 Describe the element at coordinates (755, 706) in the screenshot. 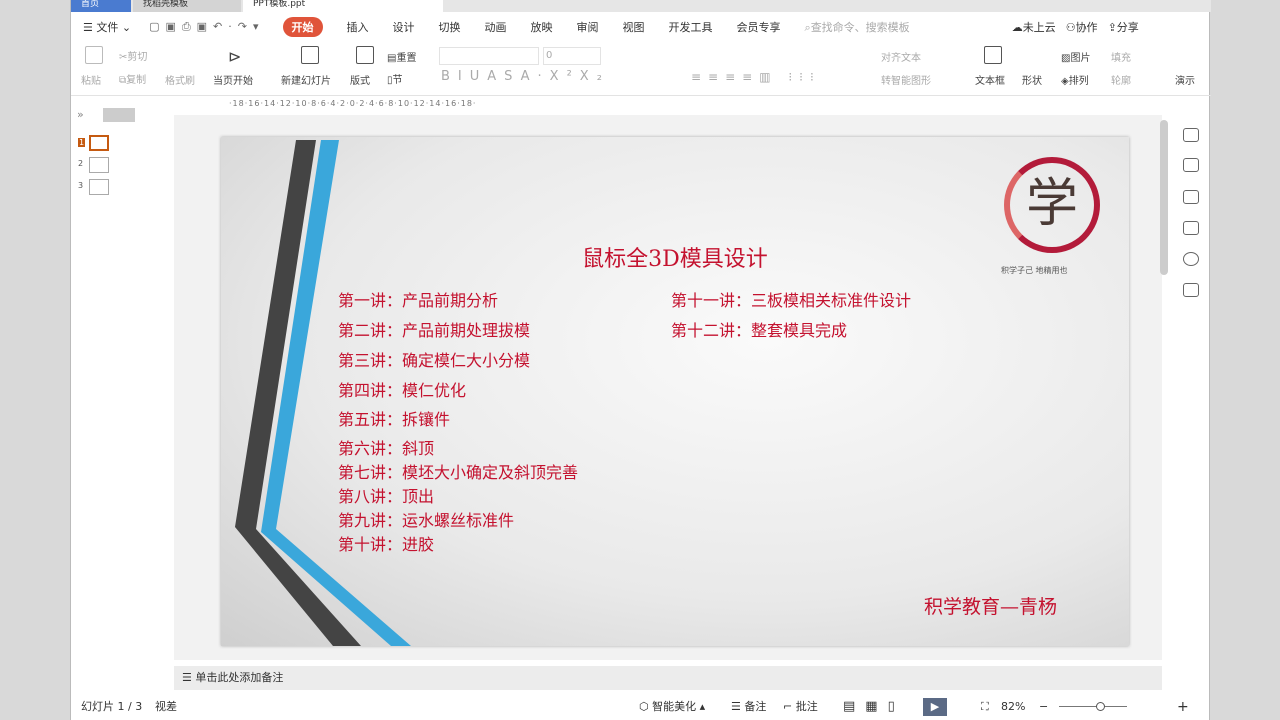

I see `notes-toggle-label: 备注` at that location.